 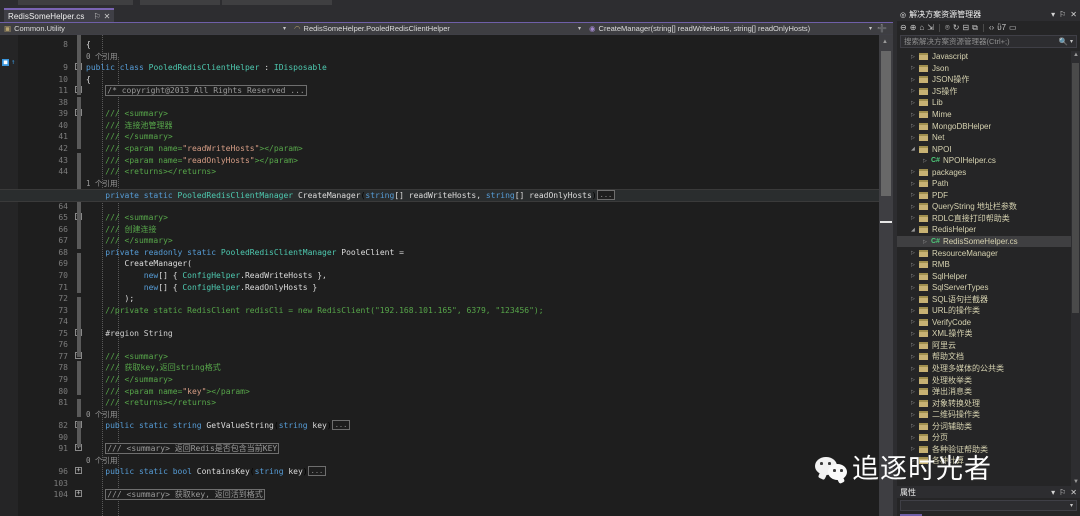 What do you see at coordinates (175, 495) in the screenshot?
I see `code-line: /// <summary> 获取key, 返回活到格式` at bounding box center [175, 495].